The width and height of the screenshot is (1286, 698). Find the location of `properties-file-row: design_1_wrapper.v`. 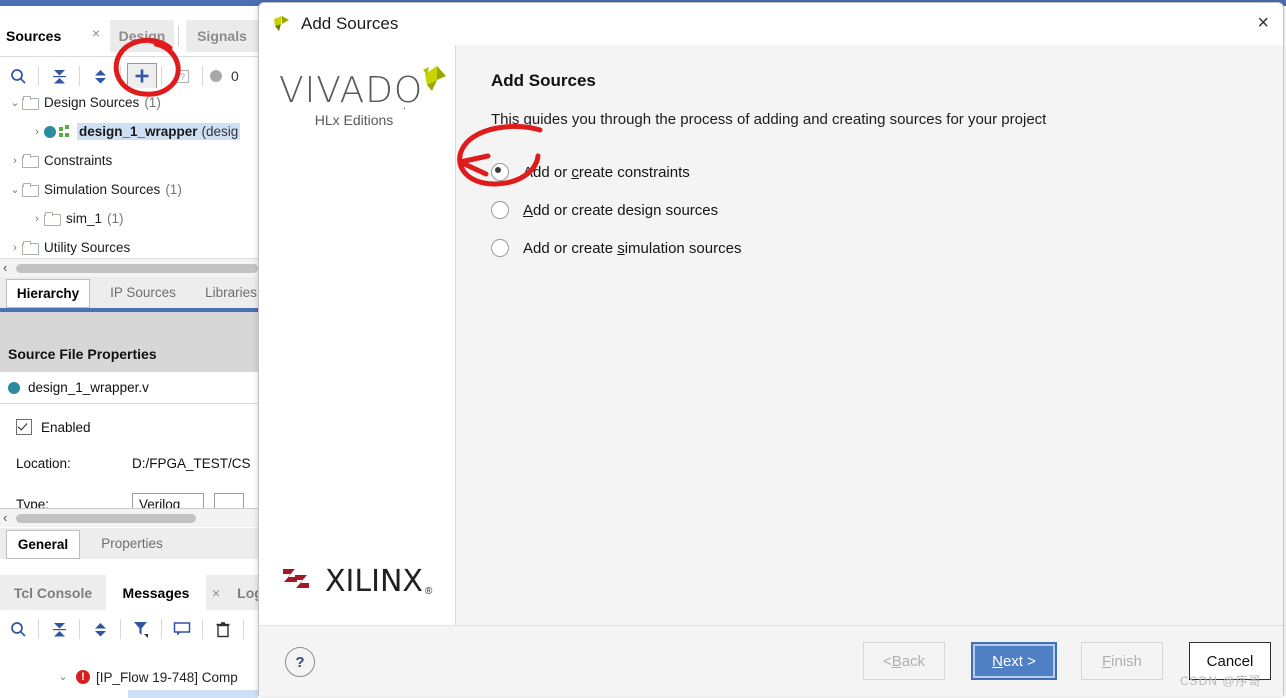

properties-file-row: design_1_wrapper.v is located at coordinates (129, 388).